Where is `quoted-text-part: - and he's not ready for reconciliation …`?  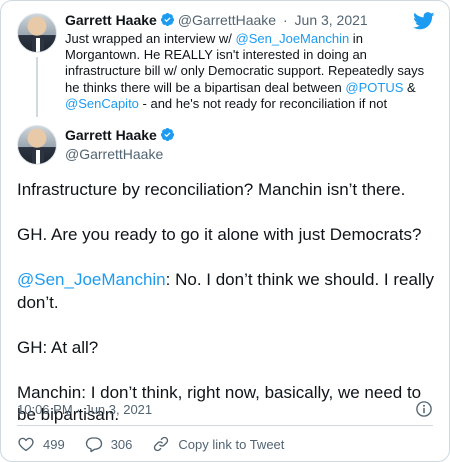
quoted-text-part: - and he's not ready for reconciliation … is located at coordinates (263, 103).